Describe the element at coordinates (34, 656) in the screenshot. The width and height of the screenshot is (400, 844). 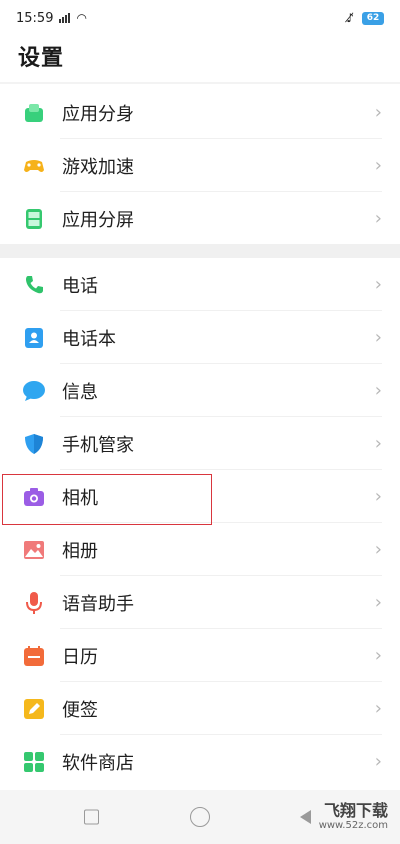
I see `calendar-icon` at that location.